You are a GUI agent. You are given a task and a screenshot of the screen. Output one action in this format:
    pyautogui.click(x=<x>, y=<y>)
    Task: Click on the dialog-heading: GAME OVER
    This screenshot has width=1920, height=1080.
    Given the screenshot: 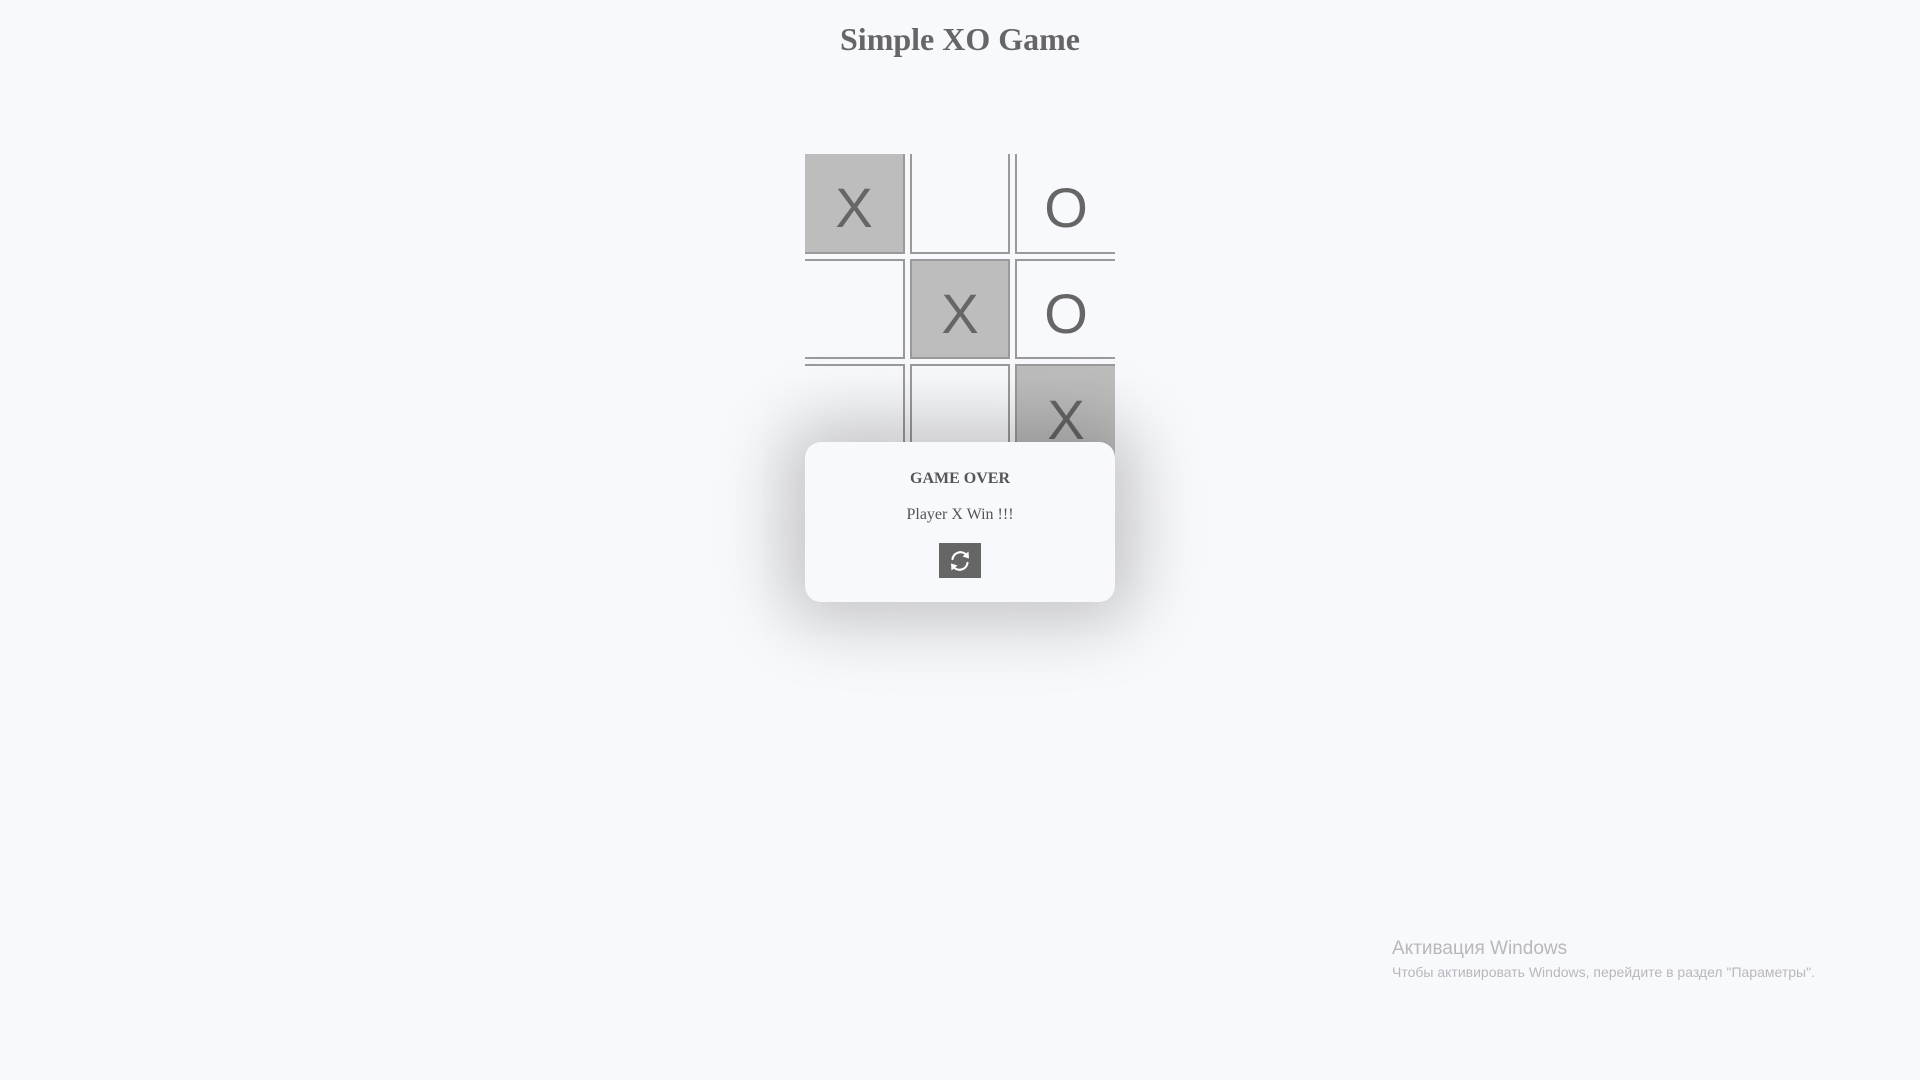 What is the action you would take?
    pyautogui.click(x=960, y=478)
    